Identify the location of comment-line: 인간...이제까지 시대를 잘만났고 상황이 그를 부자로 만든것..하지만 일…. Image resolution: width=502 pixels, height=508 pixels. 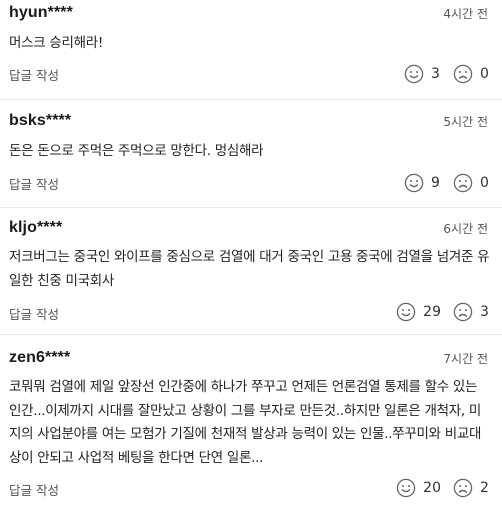
(245, 410).